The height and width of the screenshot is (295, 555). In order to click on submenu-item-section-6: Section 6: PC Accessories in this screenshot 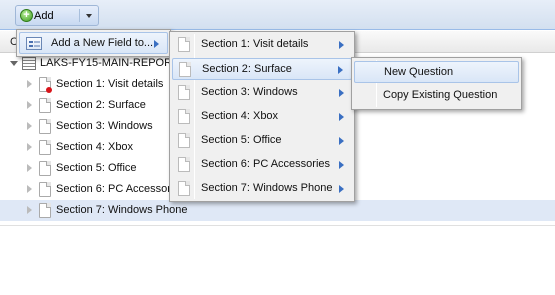, I will do `click(262, 165)`.